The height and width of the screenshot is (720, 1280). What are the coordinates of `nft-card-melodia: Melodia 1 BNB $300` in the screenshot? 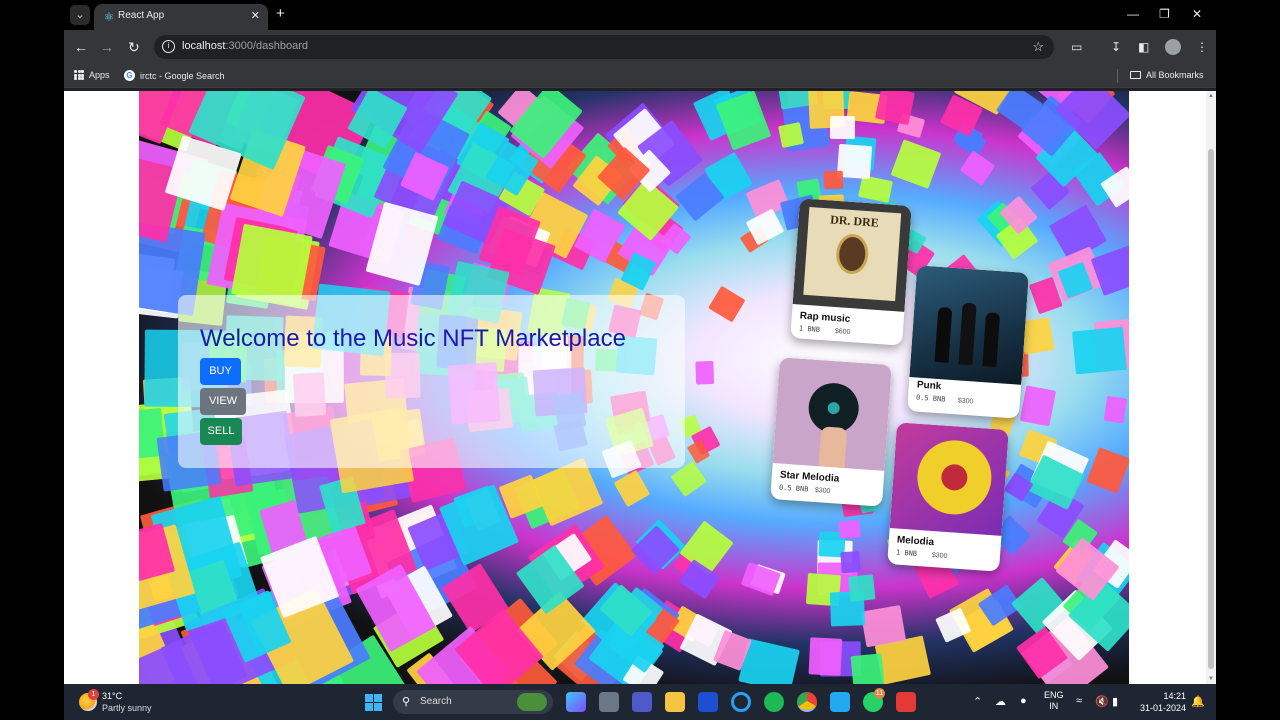 It's located at (948, 497).